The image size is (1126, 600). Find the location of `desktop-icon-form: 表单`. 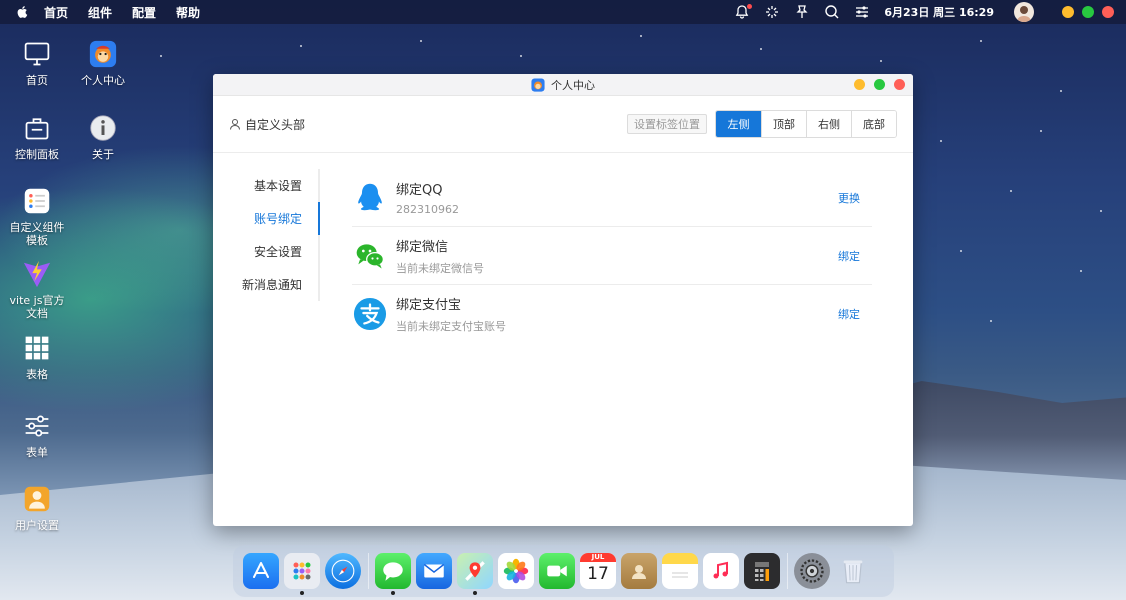

desktop-icon-form: 表单 is located at coordinates (37, 434).